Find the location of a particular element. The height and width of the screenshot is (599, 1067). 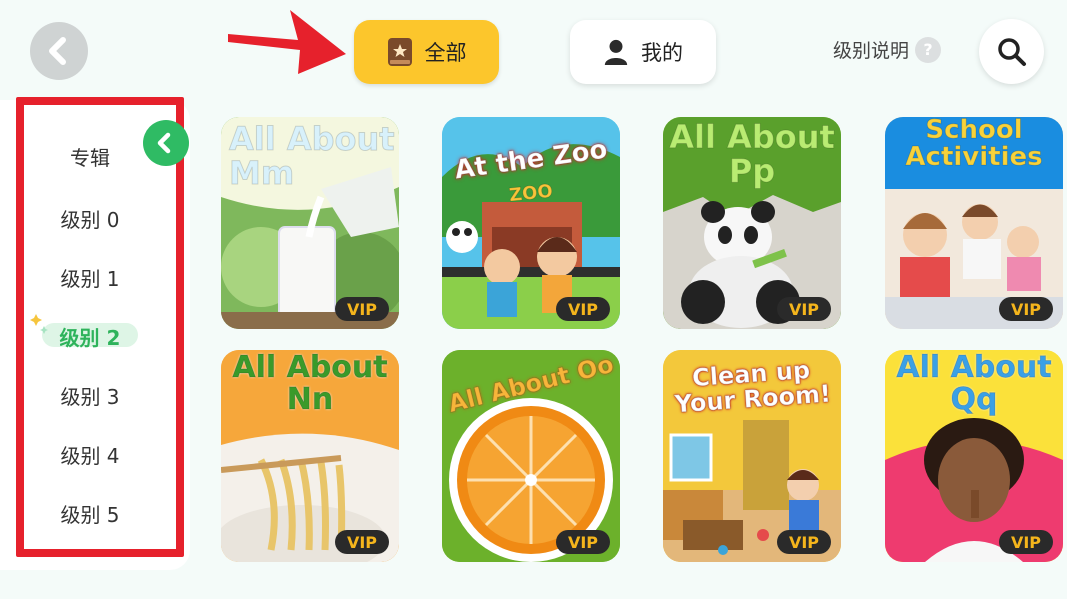

album-card: All About Pp VIP is located at coordinates (752, 223).